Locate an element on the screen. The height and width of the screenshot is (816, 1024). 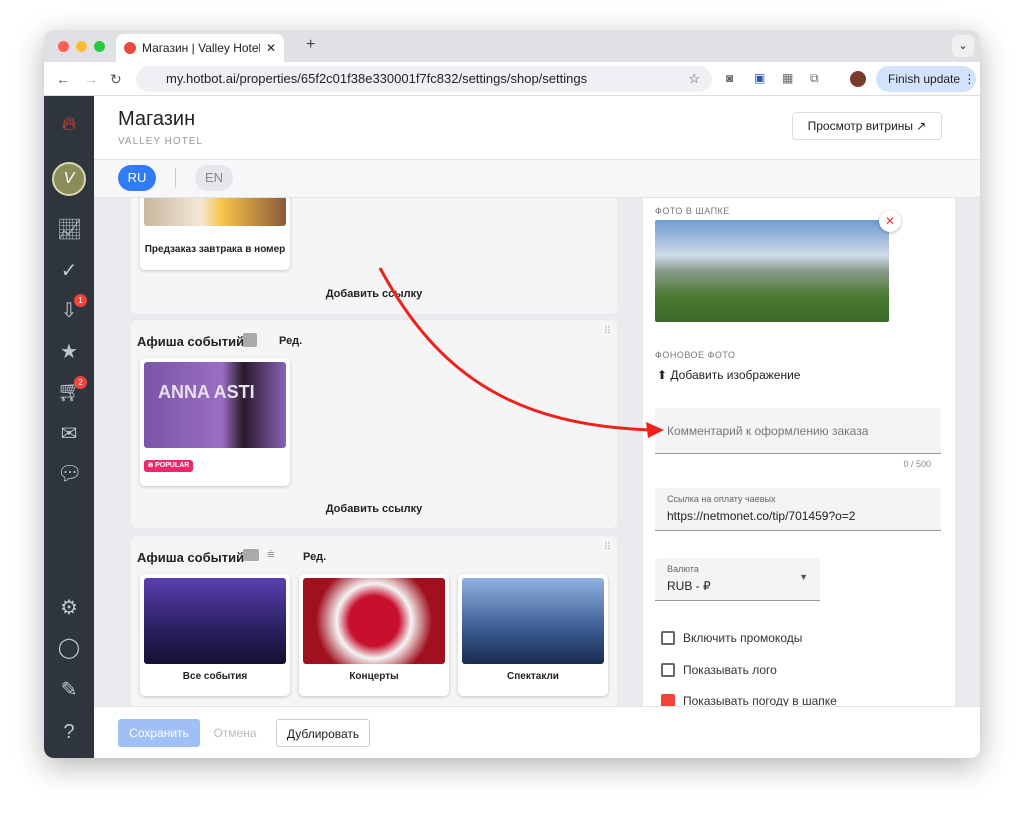
annotation-arrow is located at coordinates (521, 352).